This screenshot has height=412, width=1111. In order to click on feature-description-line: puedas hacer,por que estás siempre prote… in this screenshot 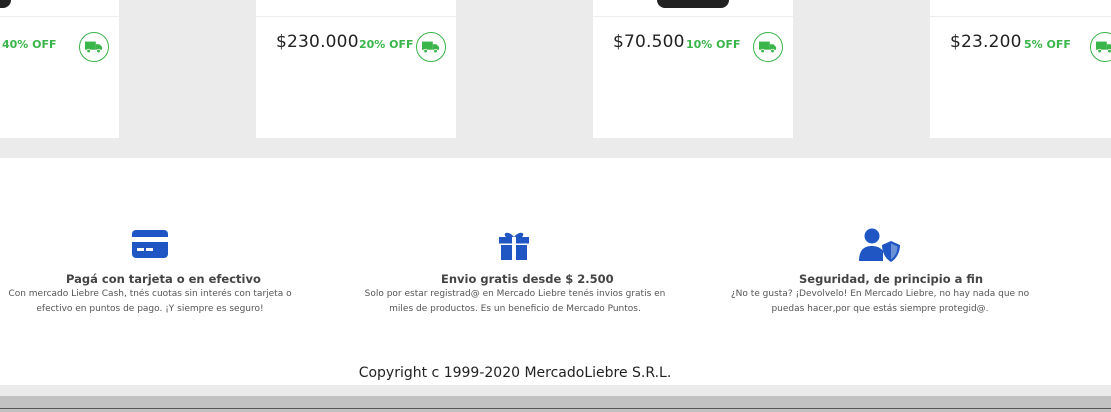, I will do `click(880, 309)`.